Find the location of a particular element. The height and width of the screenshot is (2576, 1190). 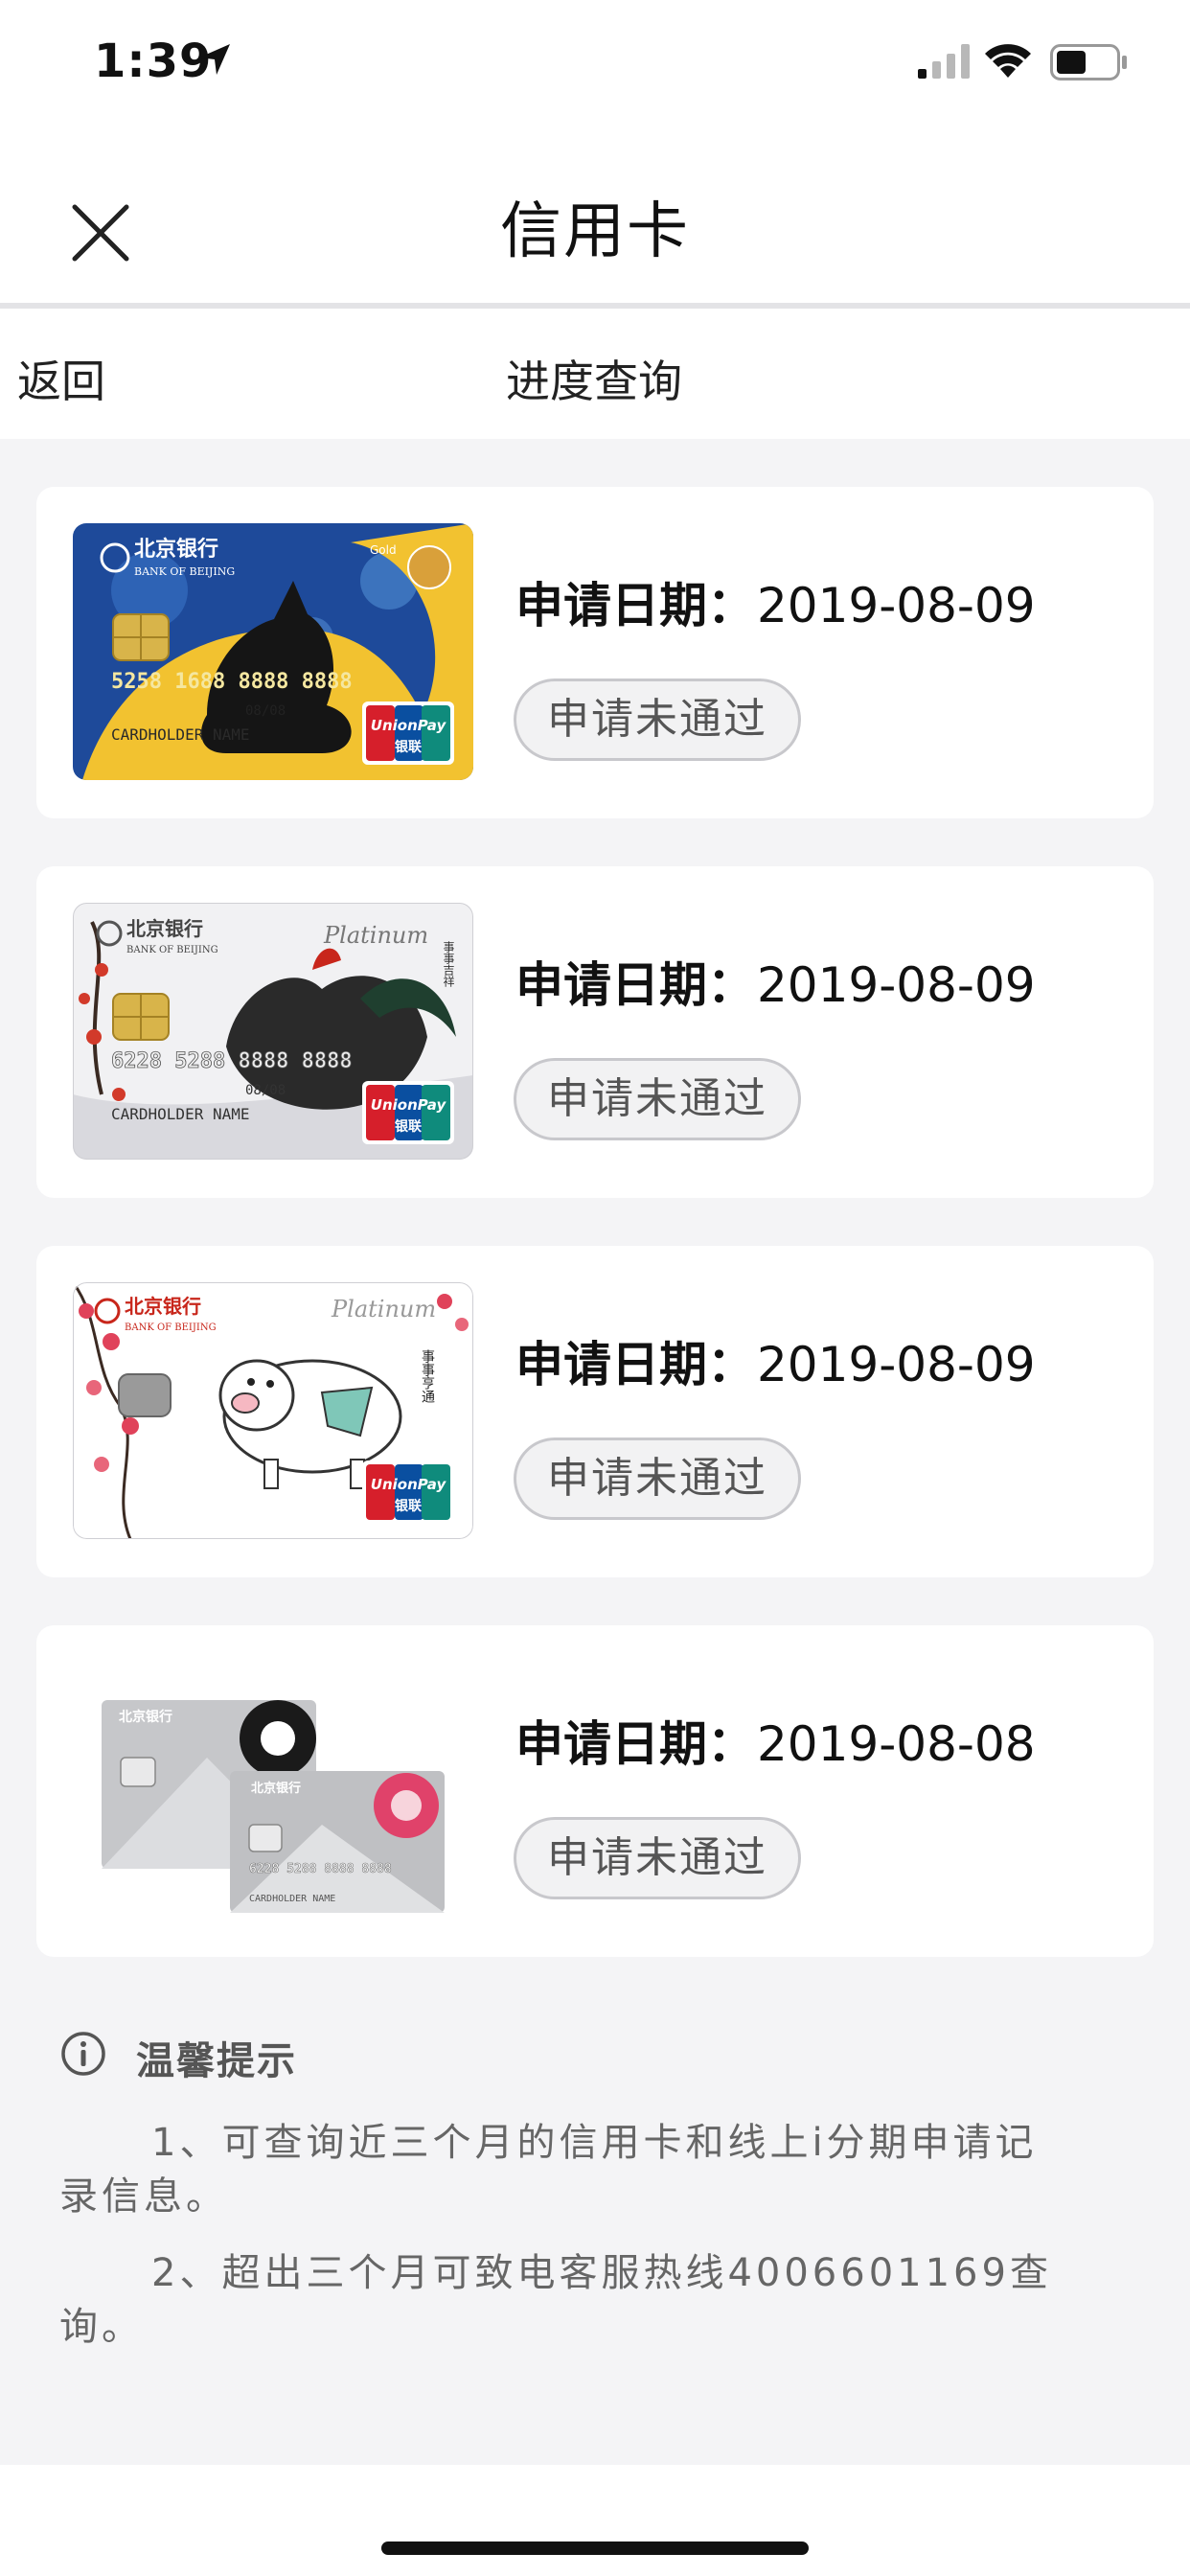

status-time: 1:39 is located at coordinates (154, 61).